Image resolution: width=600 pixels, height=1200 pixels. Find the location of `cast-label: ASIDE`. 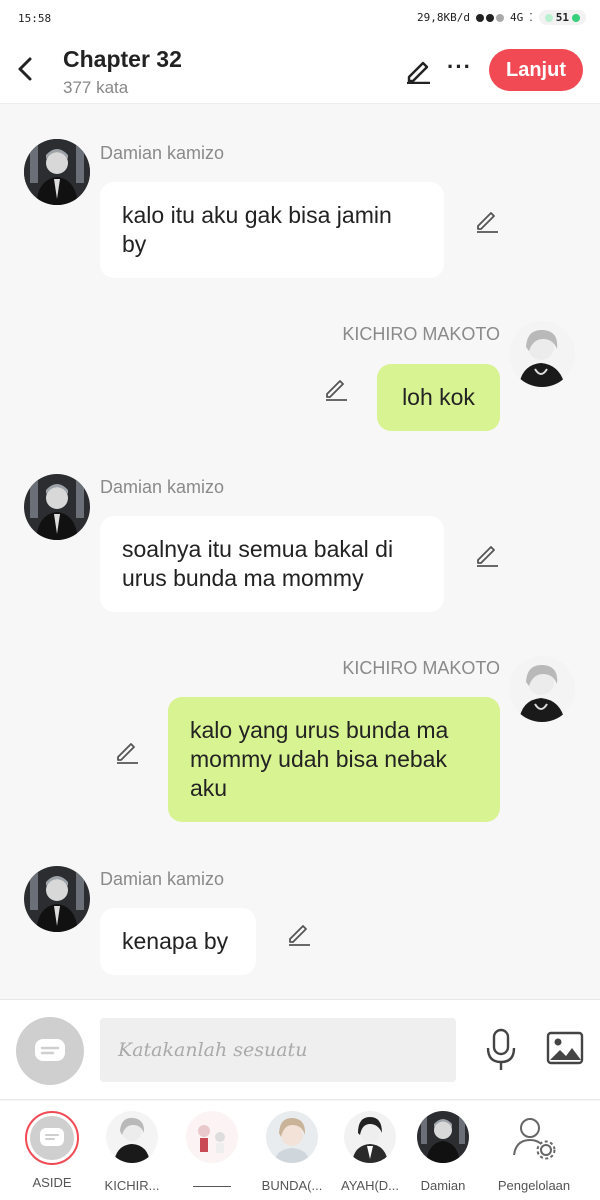

cast-label: ASIDE is located at coordinates (52, 1182).